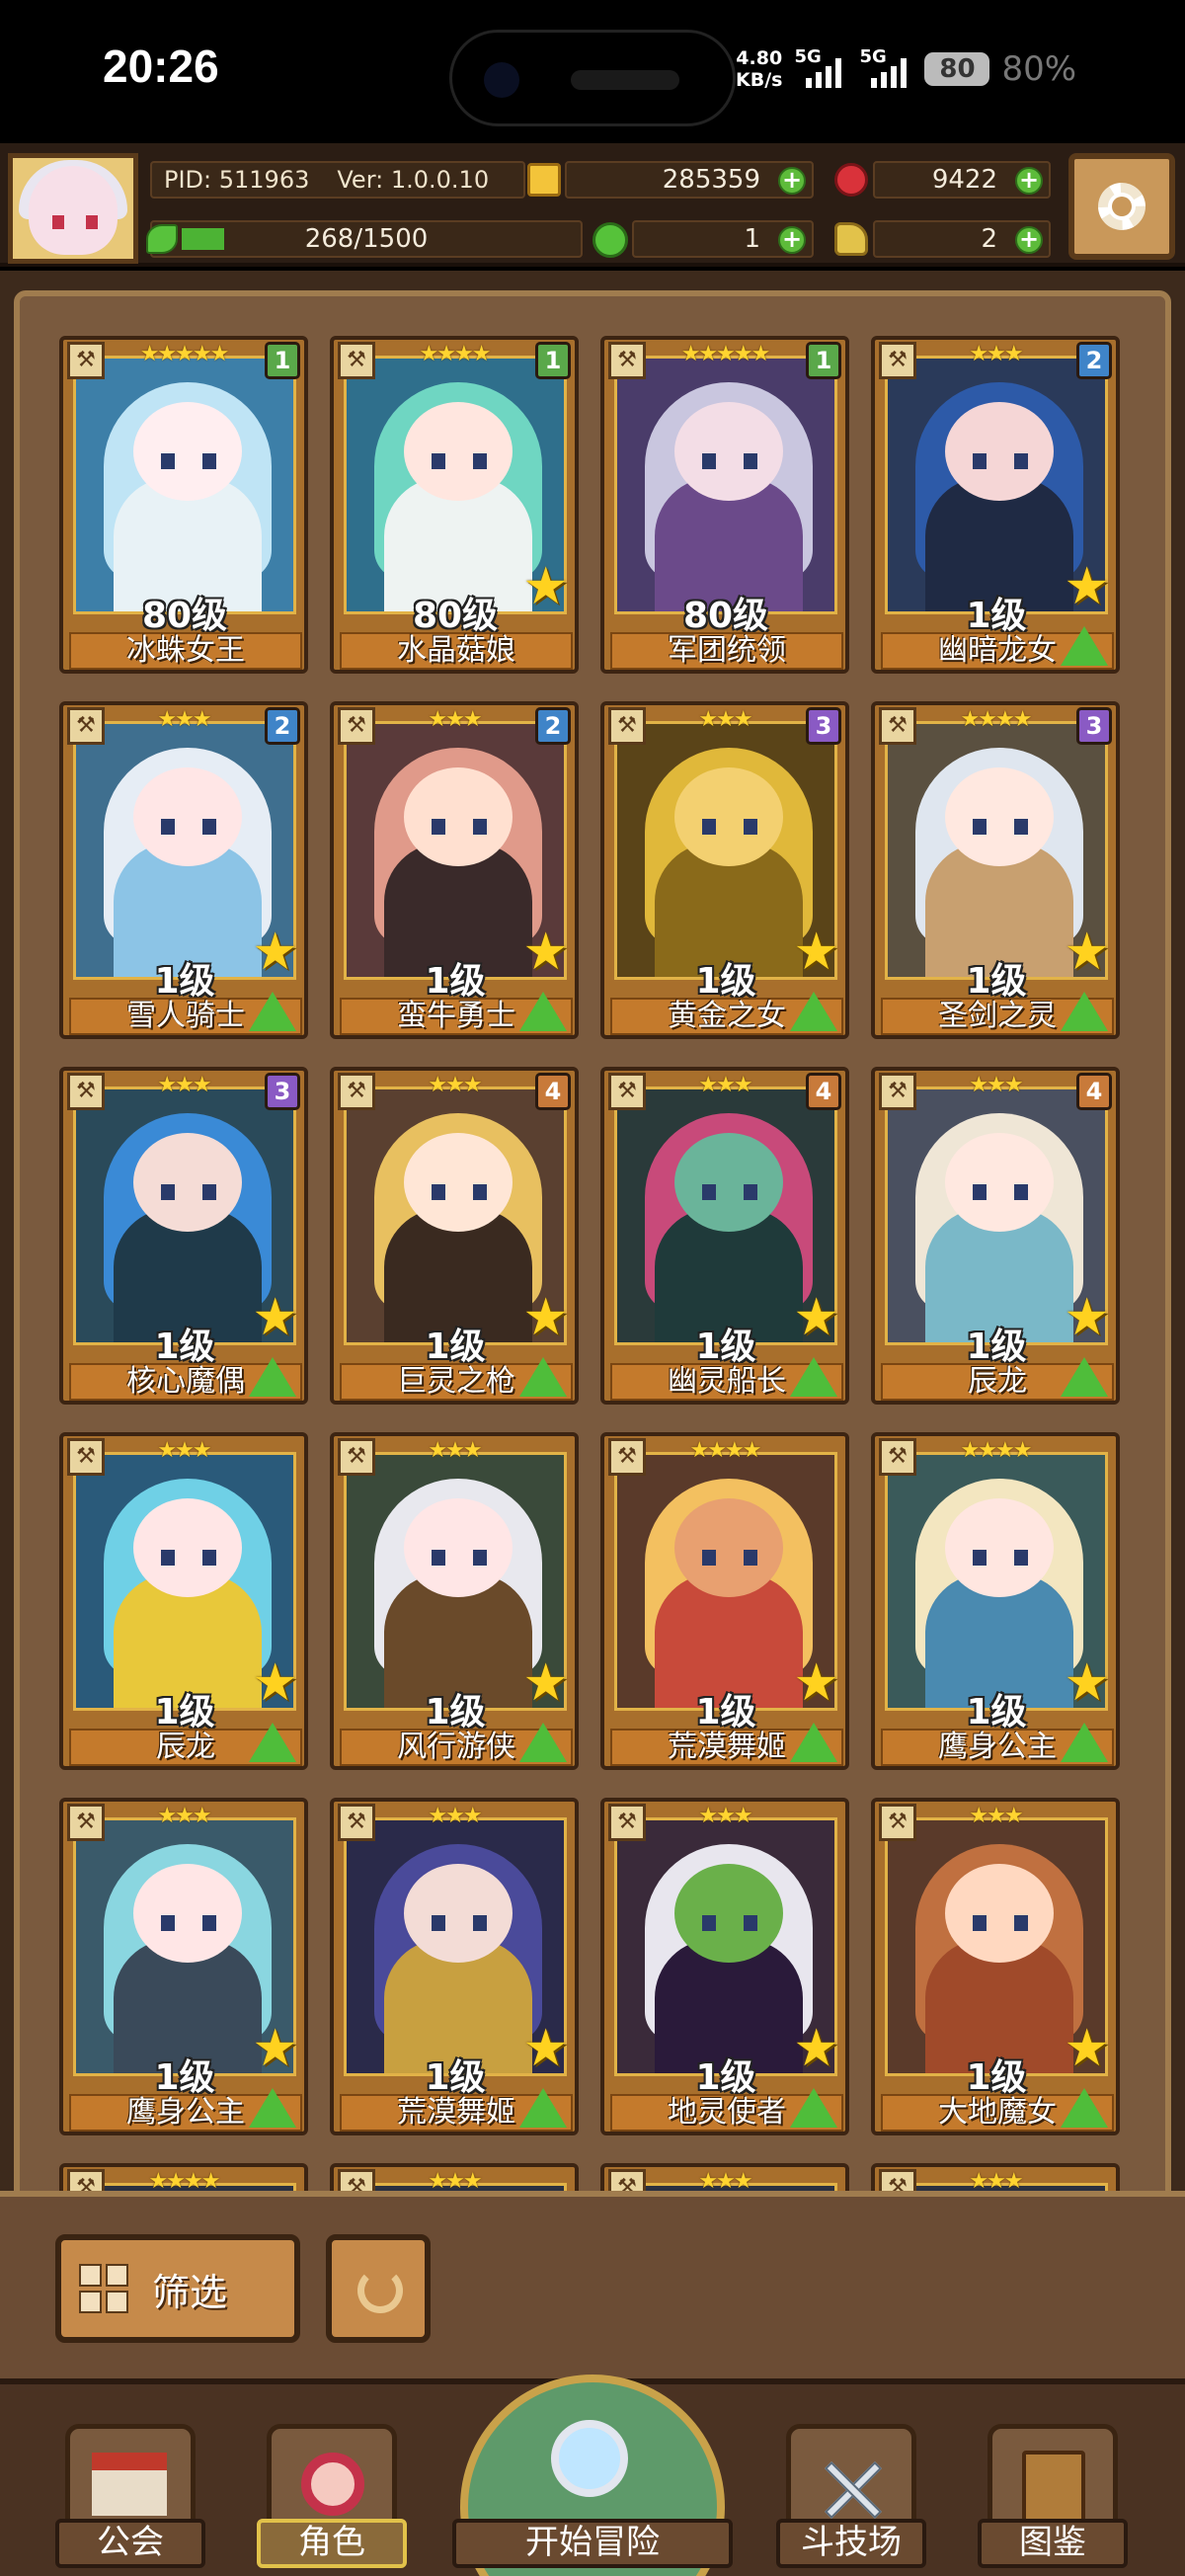  Describe the element at coordinates (283, 1091) in the screenshot. I see `tier-badge: 3` at that location.